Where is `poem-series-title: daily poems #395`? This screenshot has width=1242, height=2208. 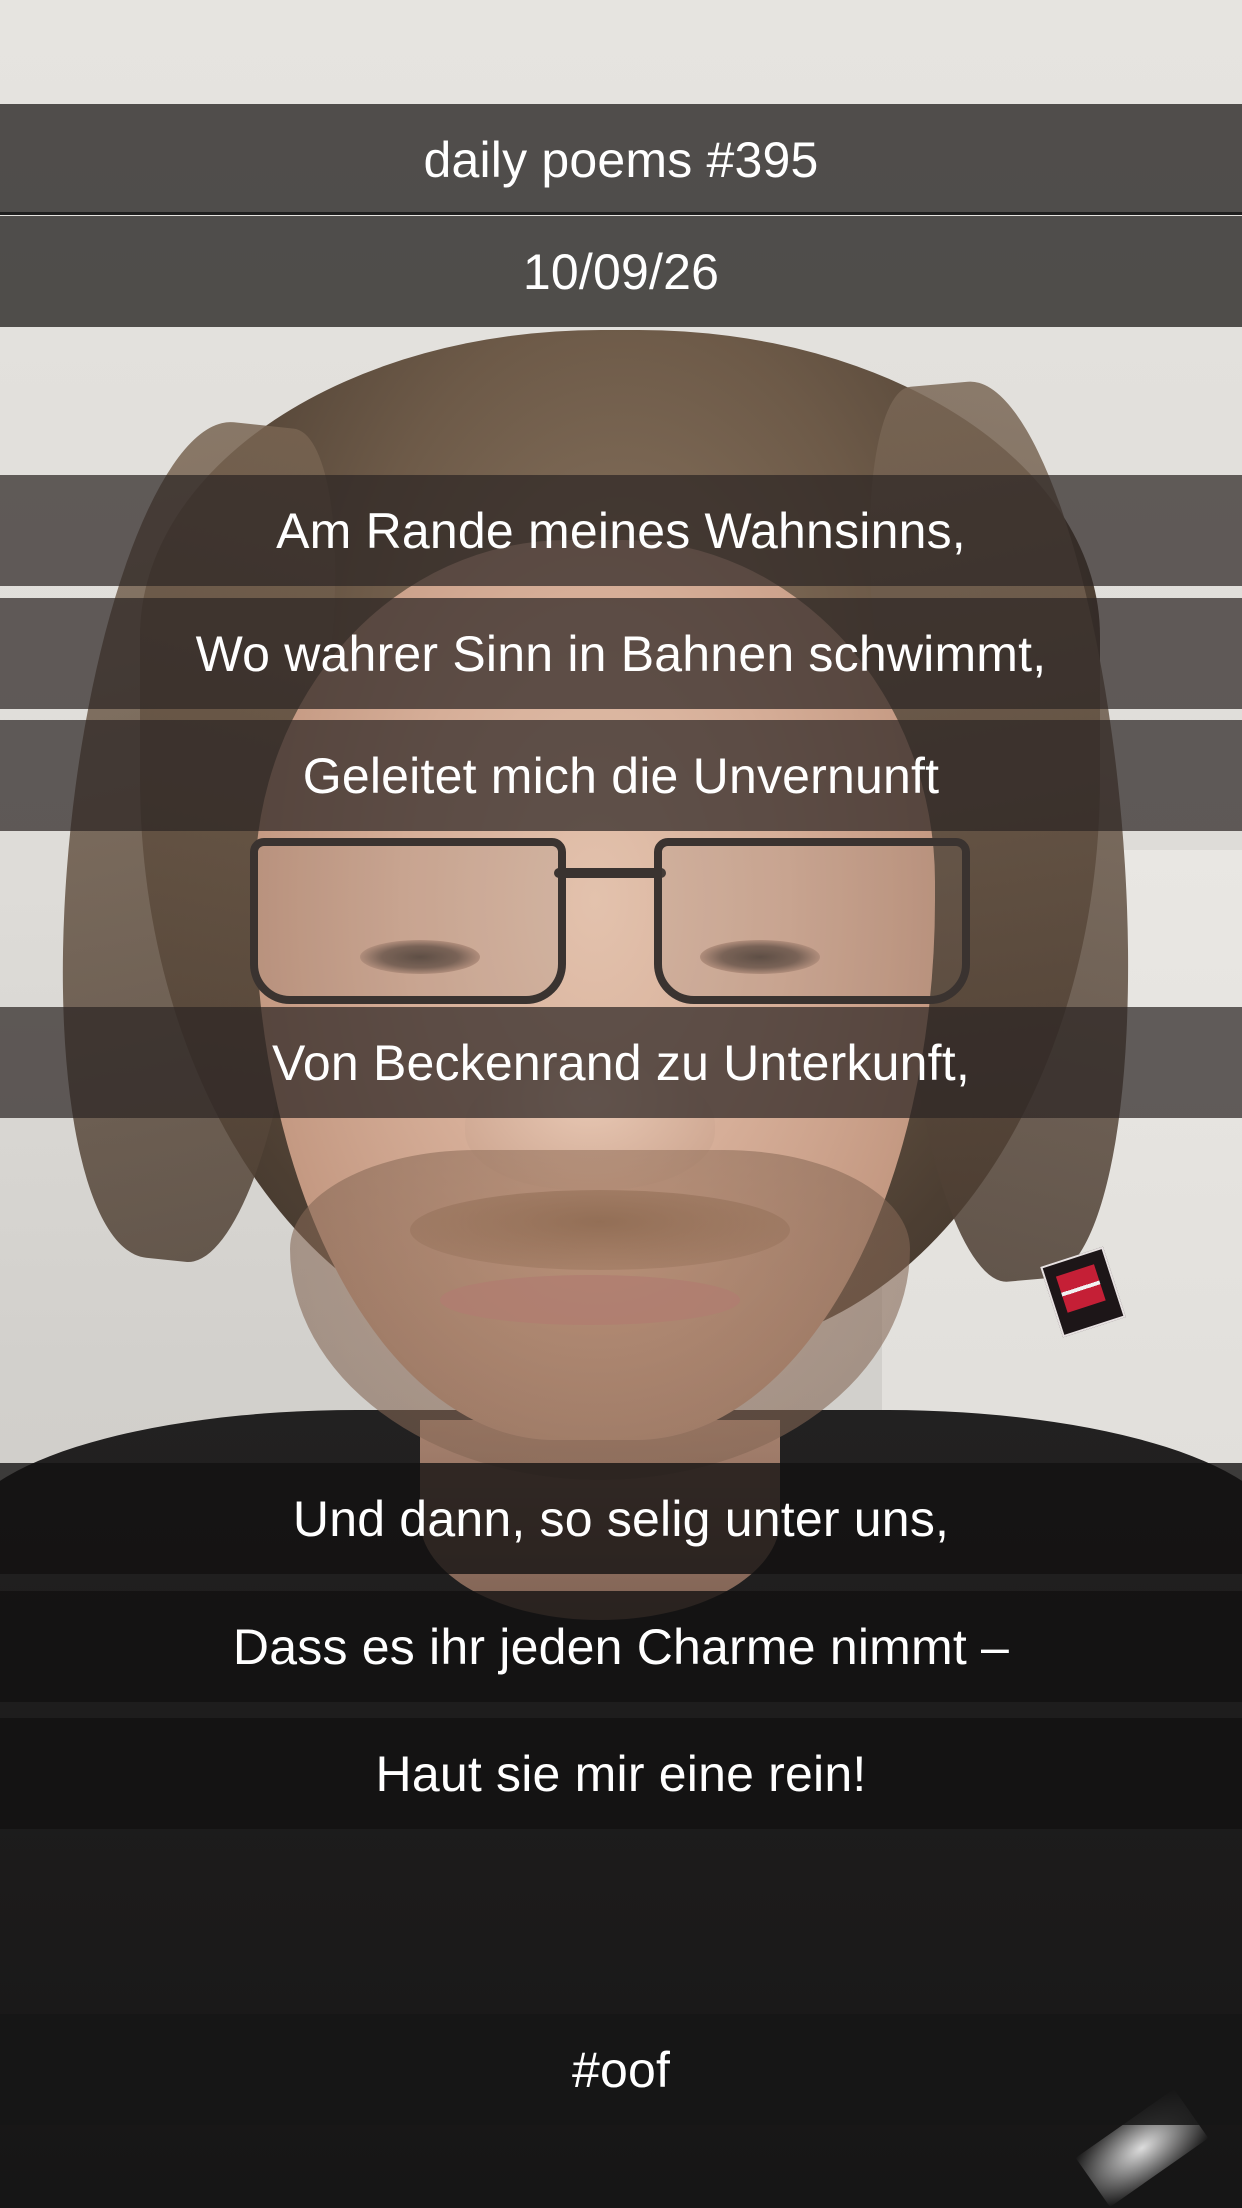 poem-series-title: daily poems #395 is located at coordinates (621, 159).